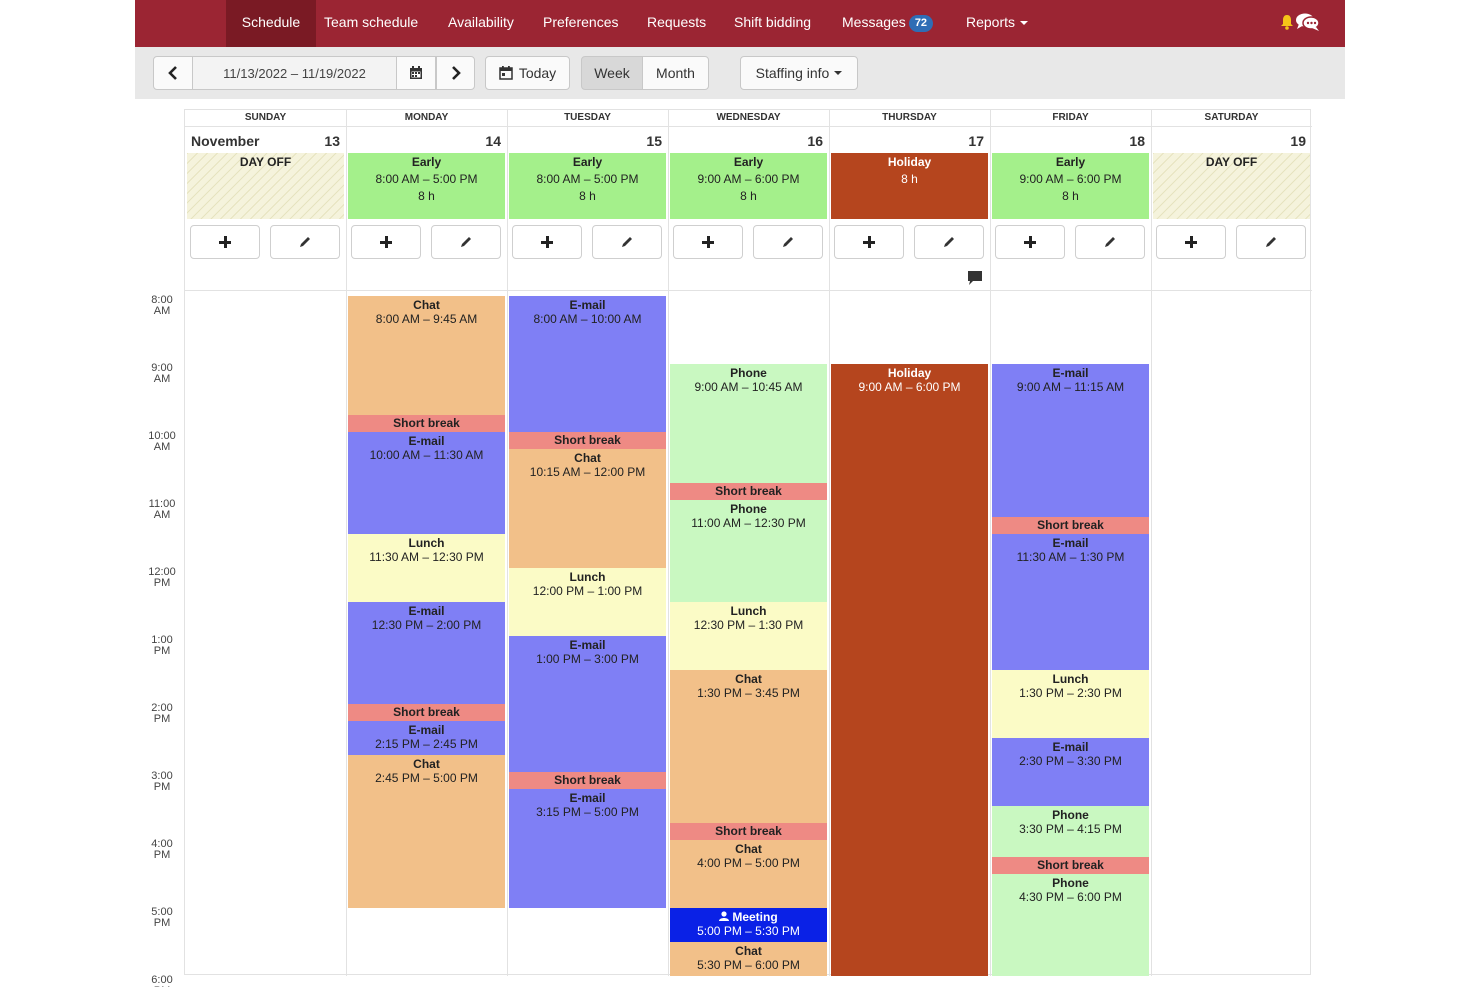 The height and width of the screenshot is (987, 1480). What do you see at coordinates (426, 831) in the screenshot?
I see `chat-event: Chat 2:45 PM – 5:00 PM` at bounding box center [426, 831].